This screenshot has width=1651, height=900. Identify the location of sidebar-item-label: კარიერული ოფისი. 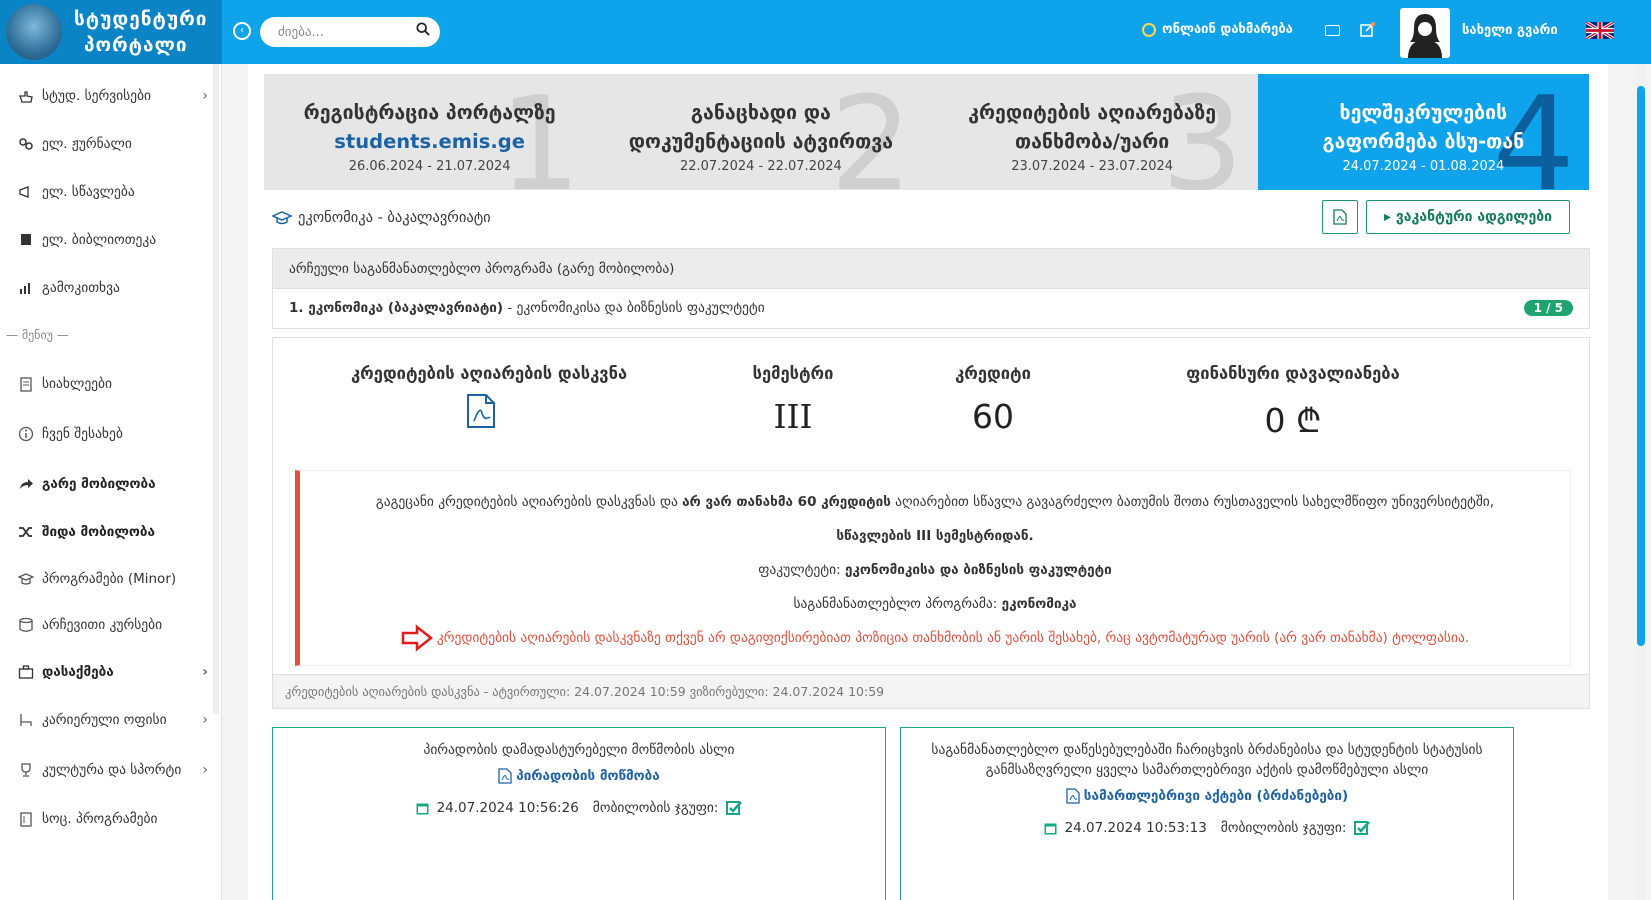
(104, 720).